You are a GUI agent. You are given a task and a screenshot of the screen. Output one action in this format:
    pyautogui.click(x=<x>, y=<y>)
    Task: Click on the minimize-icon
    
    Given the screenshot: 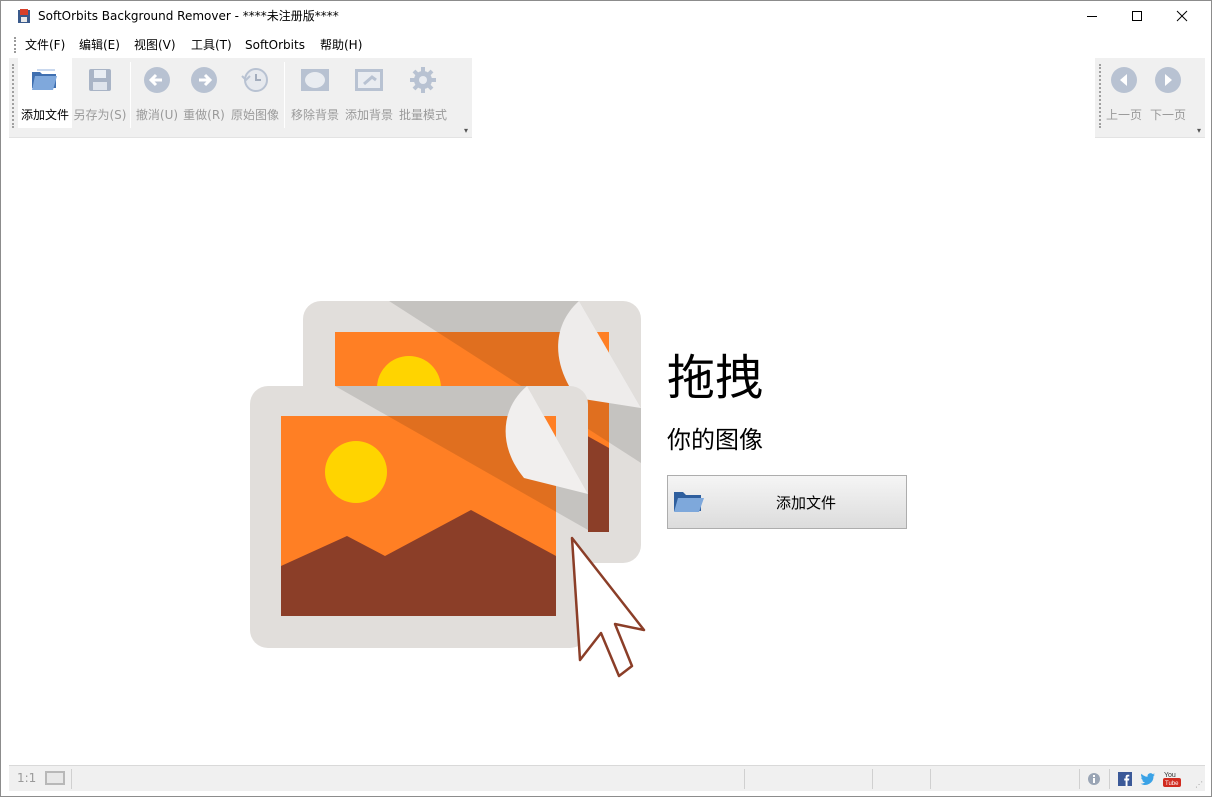 What is the action you would take?
    pyautogui.click(x=1092, y=16)
    